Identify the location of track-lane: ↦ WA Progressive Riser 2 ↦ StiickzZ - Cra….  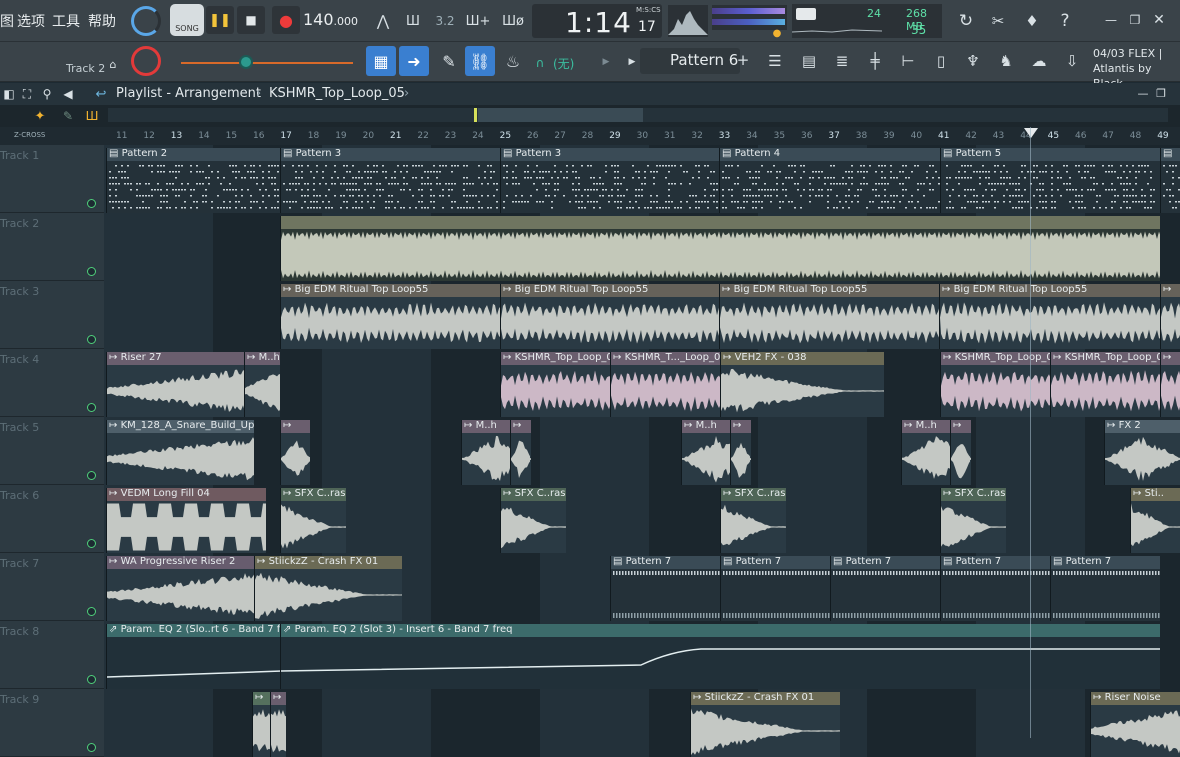
(642, 587).